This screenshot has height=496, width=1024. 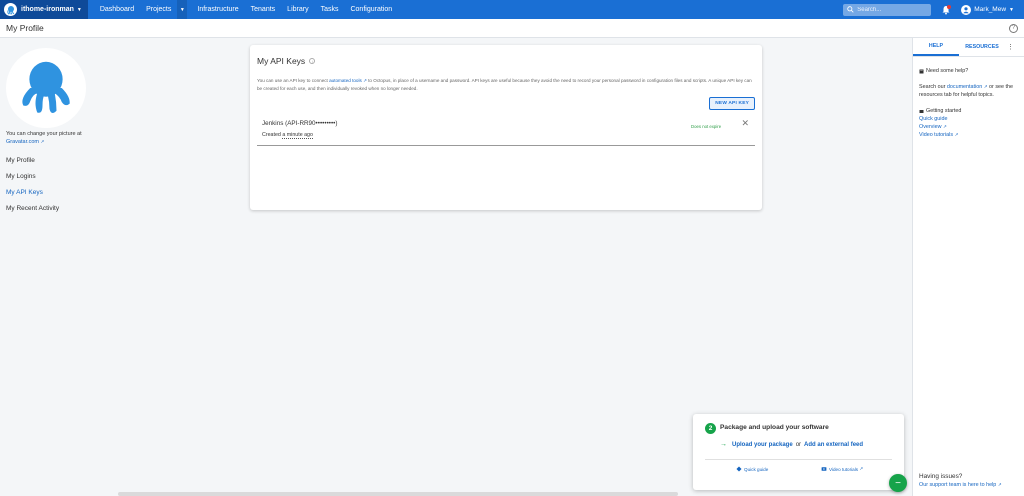 What do you see at coordinates (921, 111) in the screenshot?
I see `list-icon` at bounding box center [921, 111].